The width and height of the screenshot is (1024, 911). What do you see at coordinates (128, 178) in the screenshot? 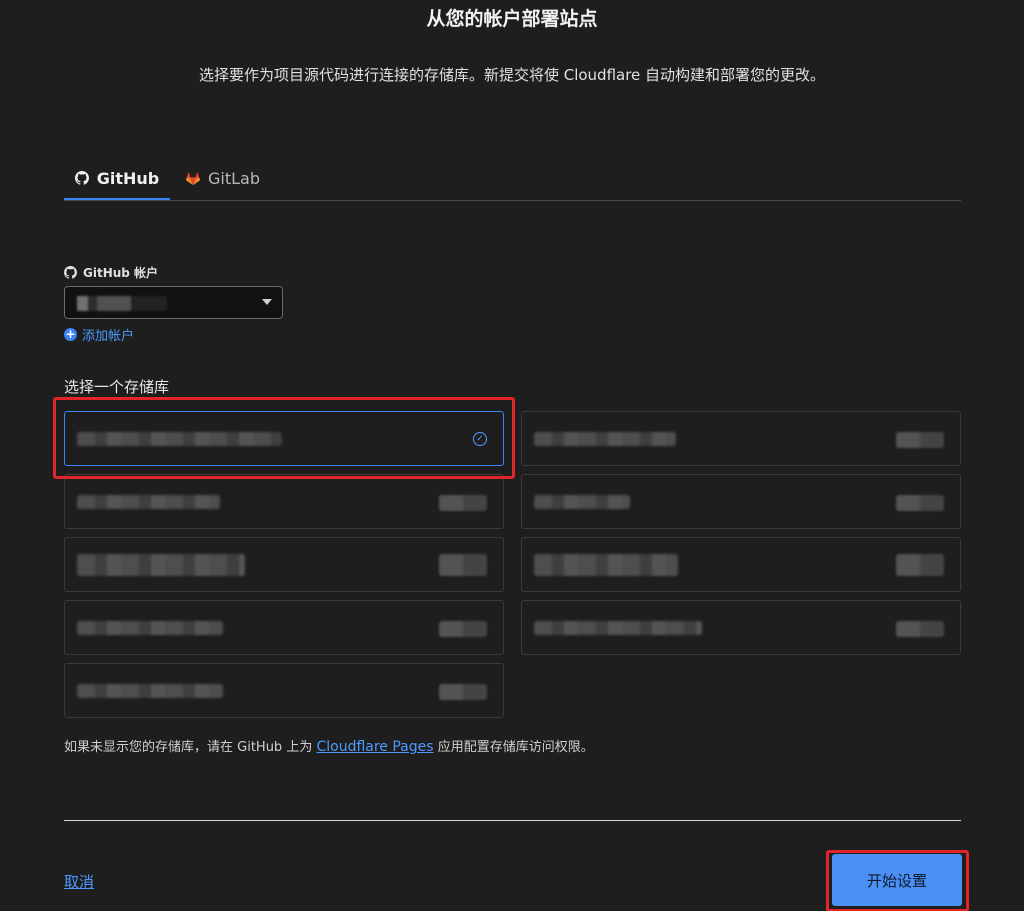
I see `tab-github-label: GitHub` at bounding box center [128, 178].